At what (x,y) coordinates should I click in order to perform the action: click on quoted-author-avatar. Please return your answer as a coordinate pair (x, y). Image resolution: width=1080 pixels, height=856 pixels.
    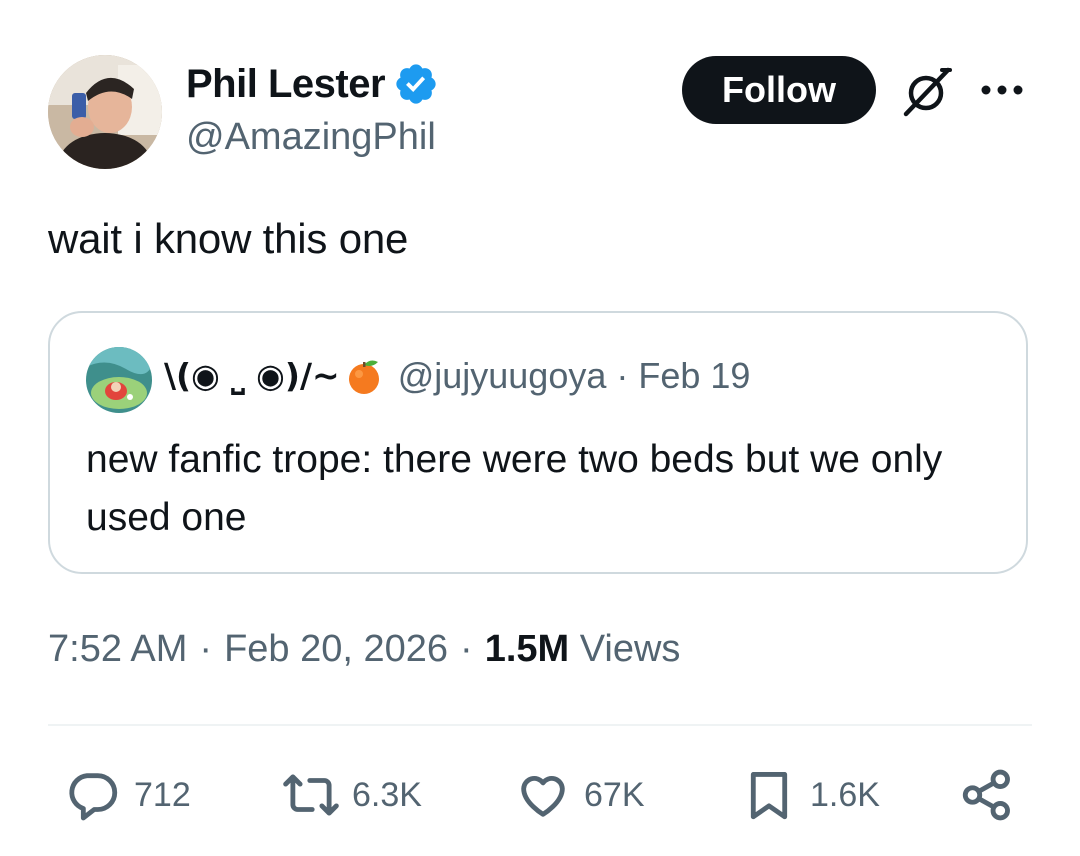
    Looking at the image, I should click on (119, 380).